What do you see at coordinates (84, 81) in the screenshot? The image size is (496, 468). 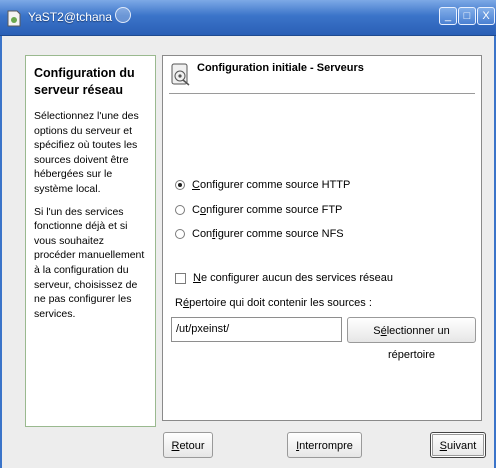 I see `help-title: Configuration du serveur réseau` at bounding box center [84, 81].